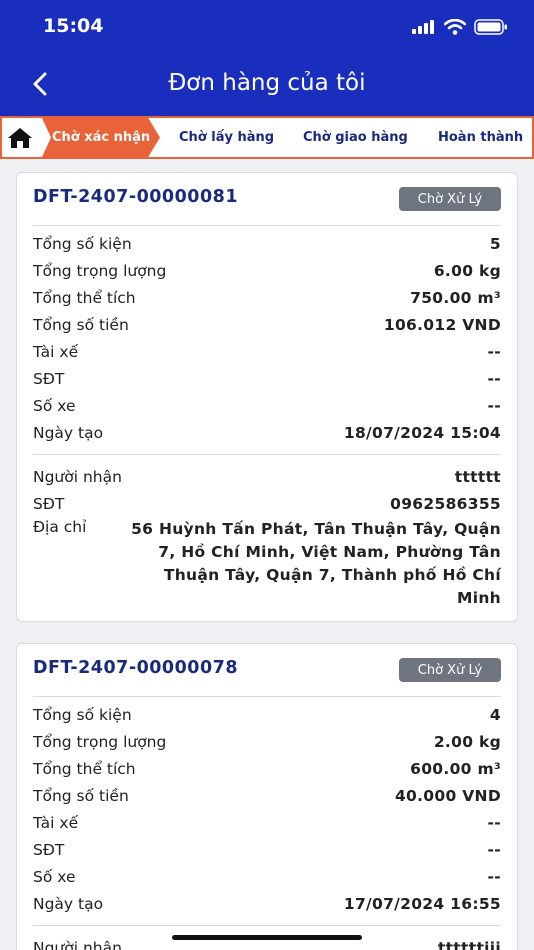 The image size is (534, 950). Describe the element at coordinates (467, 270) in the screenshot. I see `weight-value: 6.00 kg` at that location.